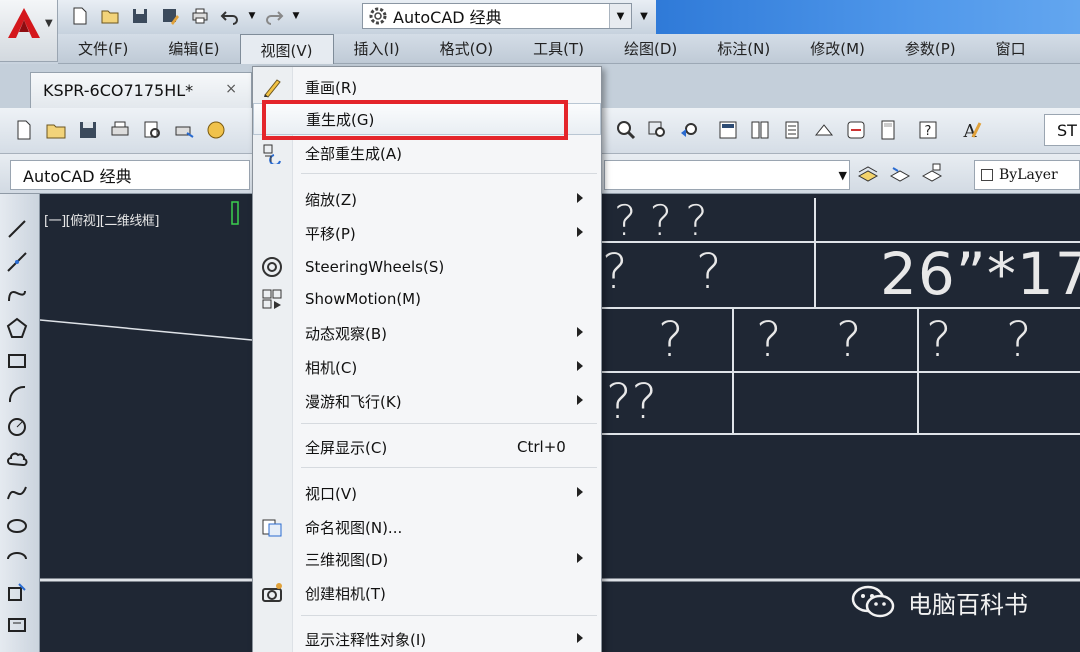 This screenshot has height=652, width=1080. What do you see at coordinates (141, 90) in the screenshot?
I see `document-tab: KSPR-6CO7175HL* ×` at bounding box center [141, 90].